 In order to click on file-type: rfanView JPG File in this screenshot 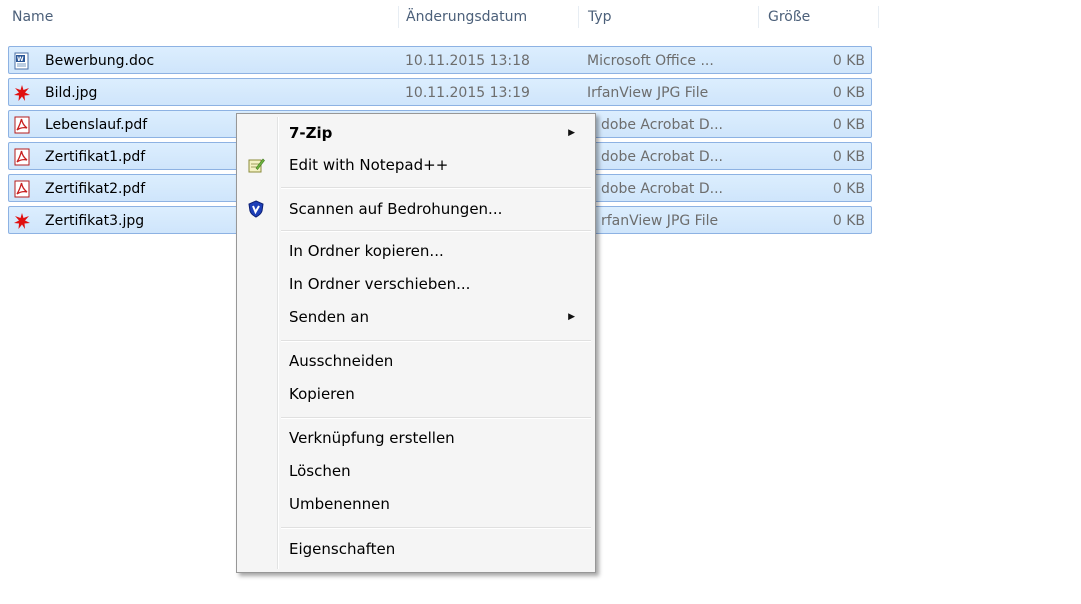, I will do `click(660, 221)`.